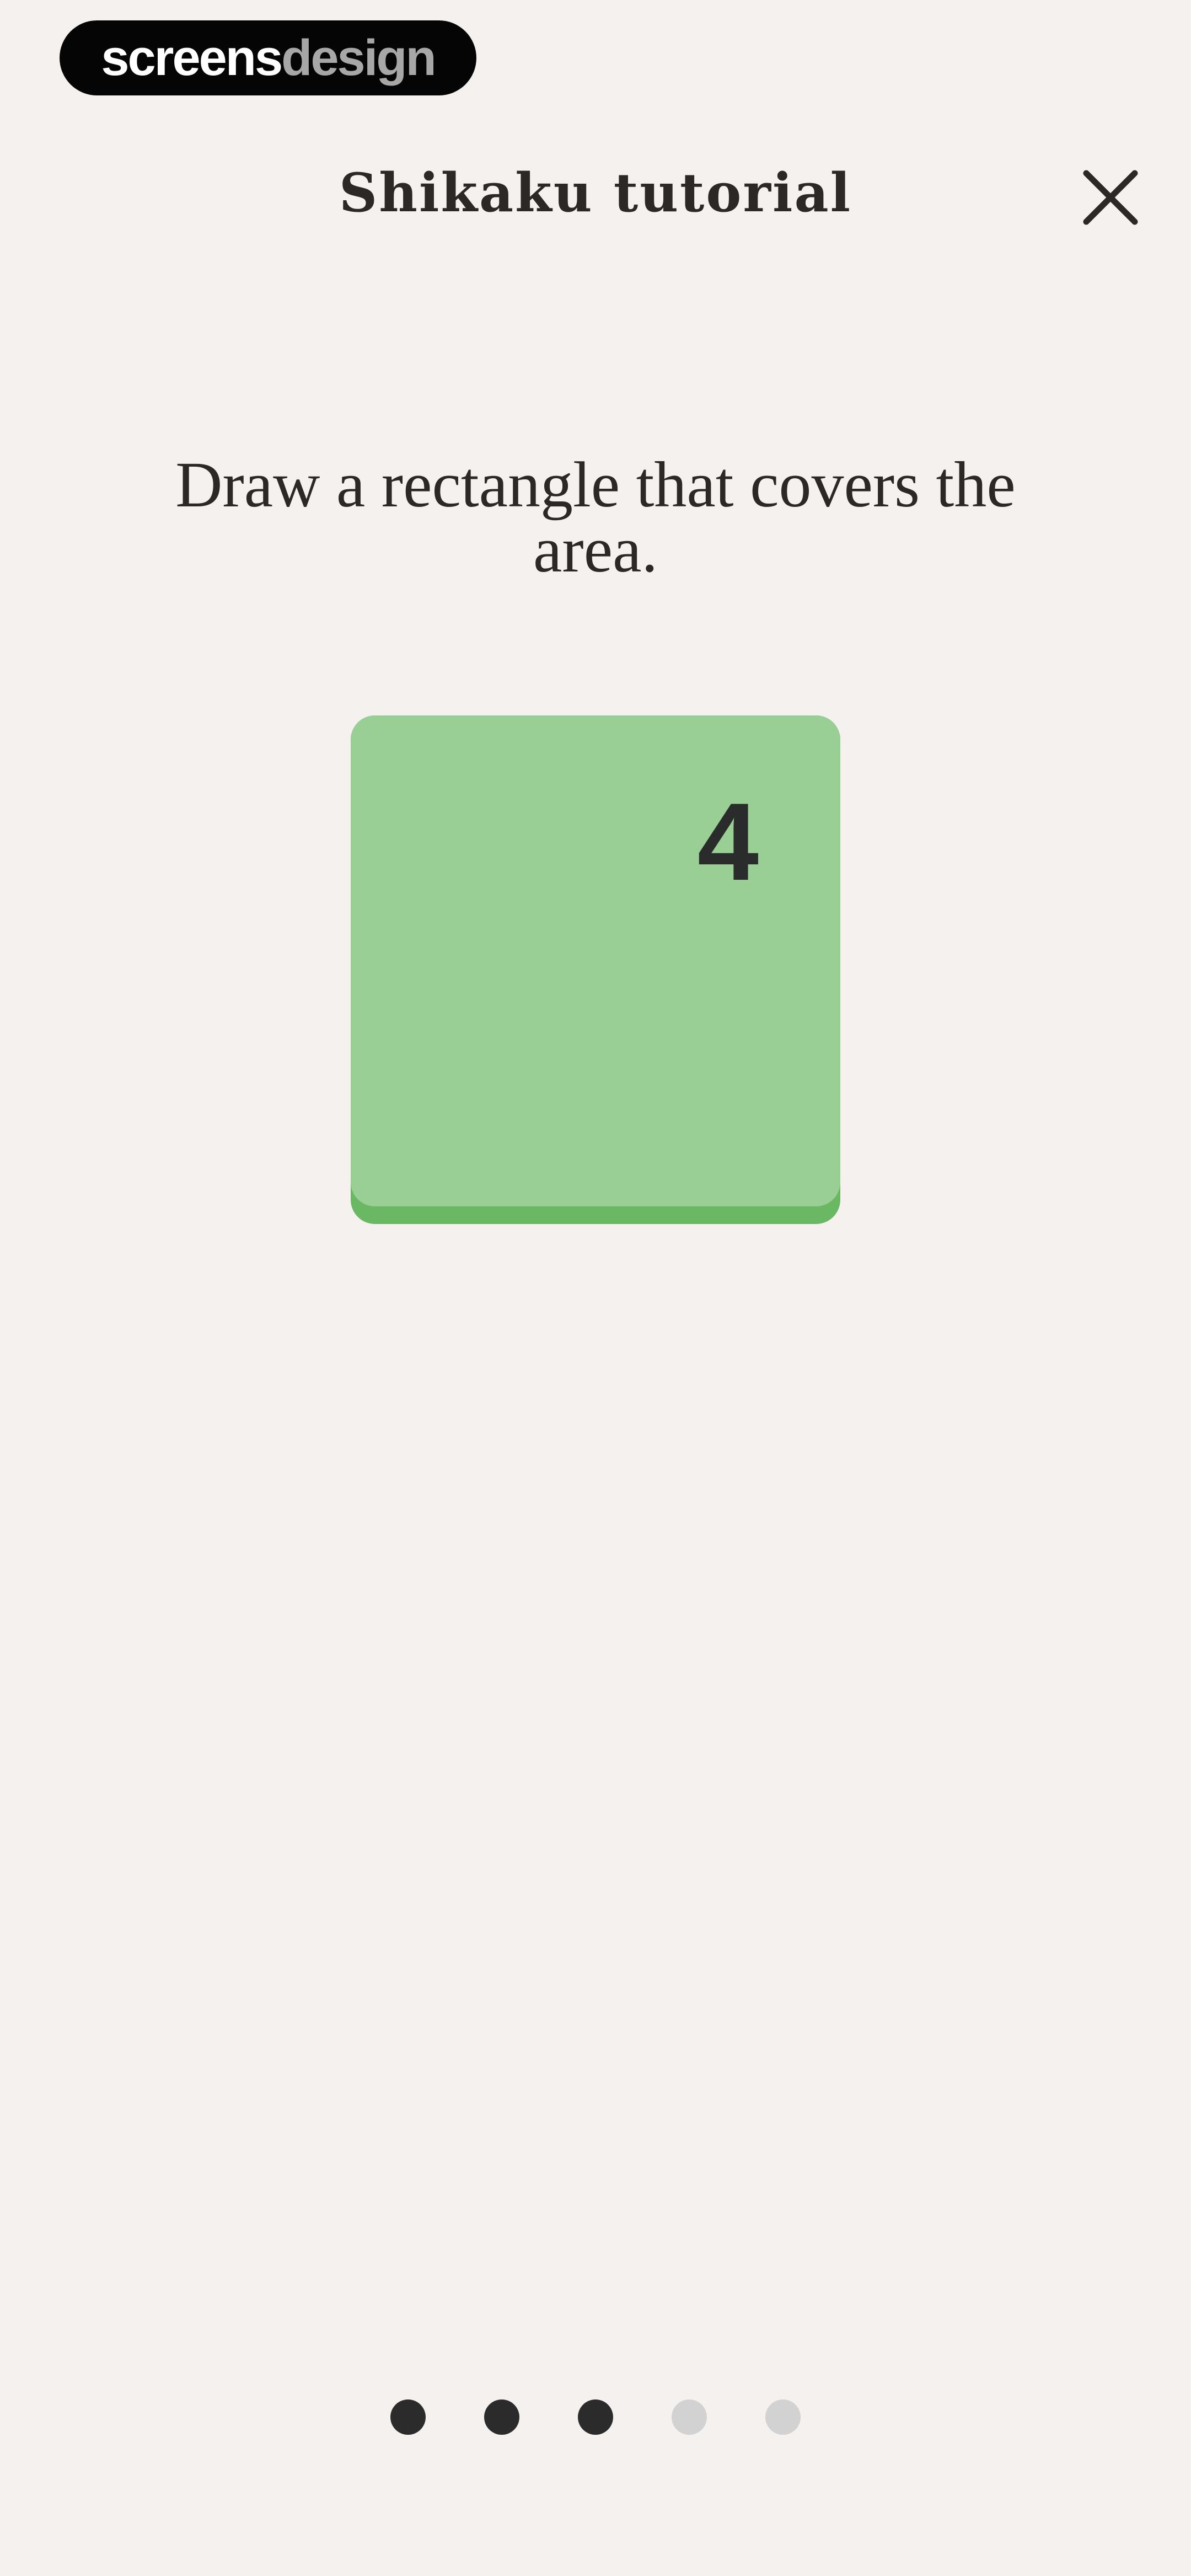 The width and height of the screenshot is (1191, 2576). Describe the element at coordinates (728, 842) in the screenshot. I see `tile-number: 4` at that location.